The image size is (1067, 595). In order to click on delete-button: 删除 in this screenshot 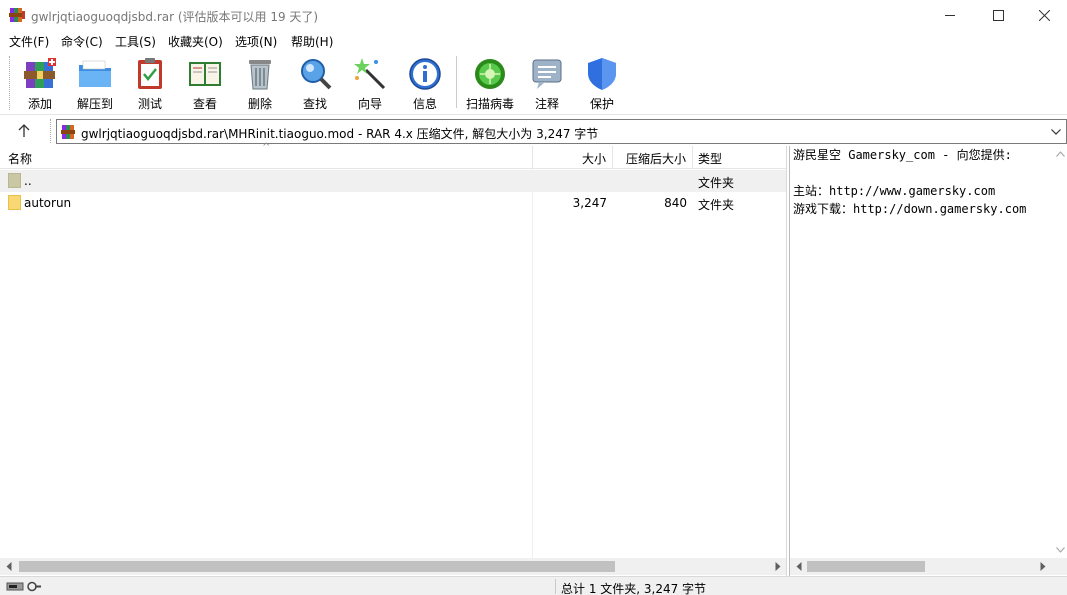, I will do `click(260, 83)`.